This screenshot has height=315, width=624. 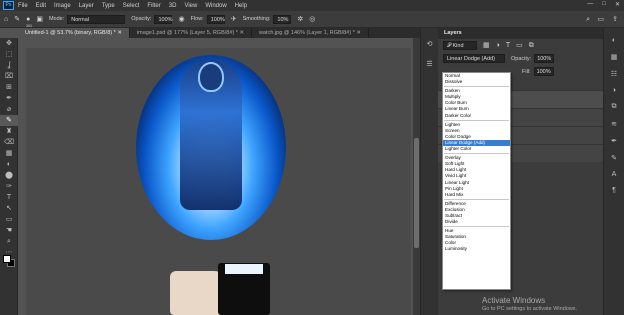 What do you see at coordinates (9, 197) in the screenshot?
I see `type-tool-icon: T` at bounding box center [9, 197].